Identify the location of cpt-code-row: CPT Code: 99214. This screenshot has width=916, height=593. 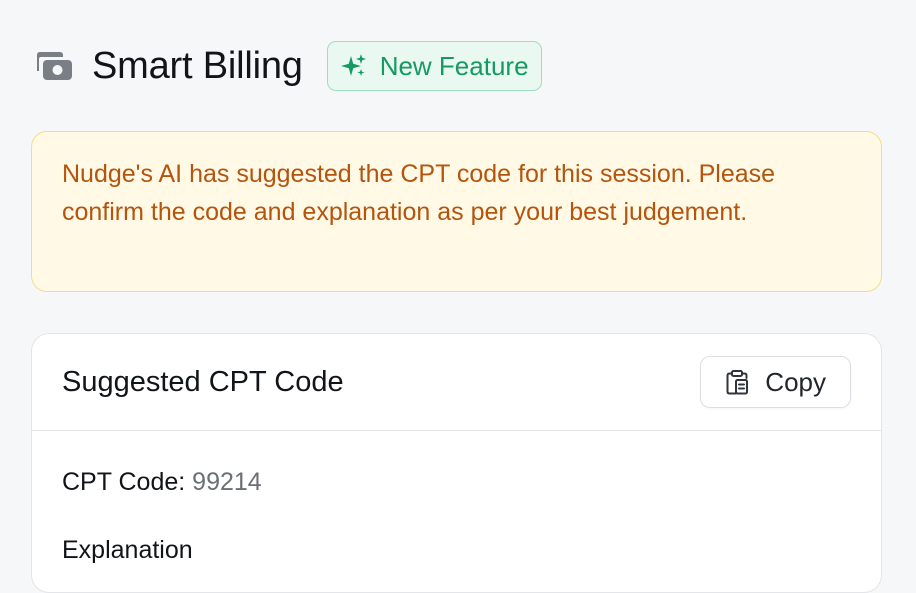
(456, 482).